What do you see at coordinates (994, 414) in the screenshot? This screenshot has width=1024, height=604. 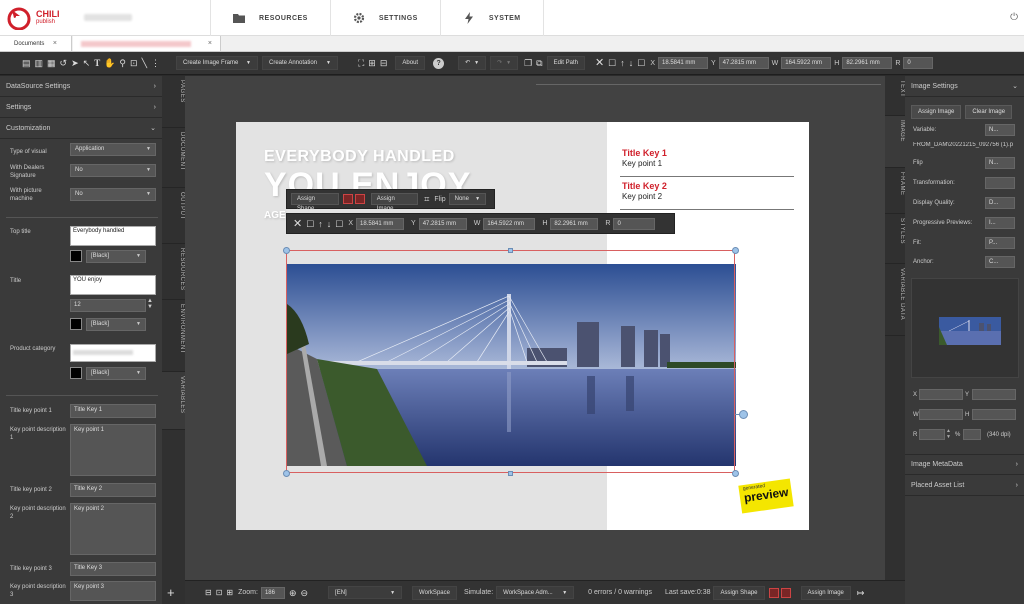 I see `image-h-input` at bounding box center [994, 414].